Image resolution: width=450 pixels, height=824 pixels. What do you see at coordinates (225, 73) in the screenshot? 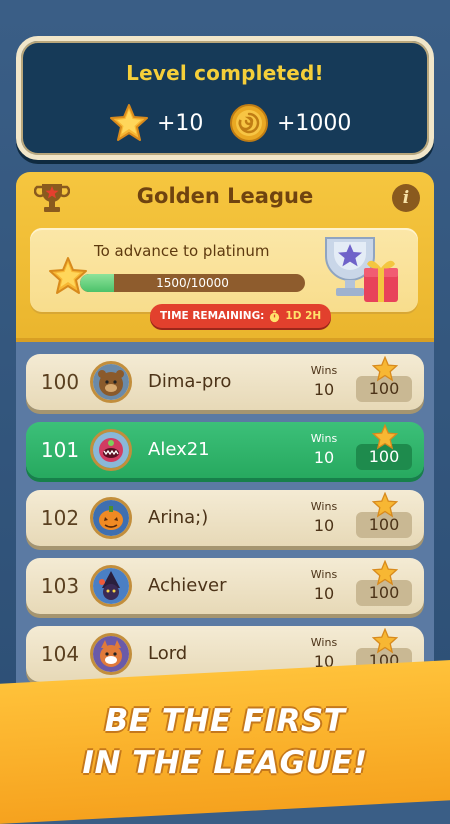
I see `level-completed-title: Level completed!` at bounding box center [225, 73].